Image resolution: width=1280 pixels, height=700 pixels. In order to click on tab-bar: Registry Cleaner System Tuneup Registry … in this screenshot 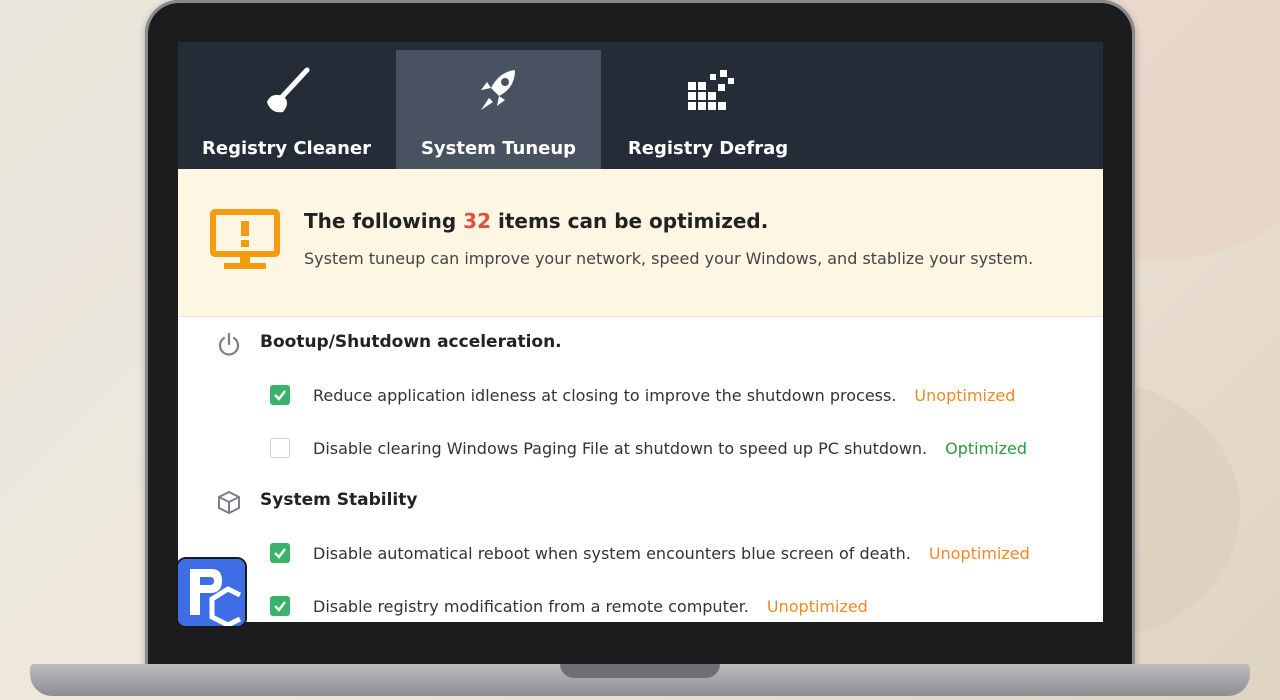, I will do `click(640, 105)`.